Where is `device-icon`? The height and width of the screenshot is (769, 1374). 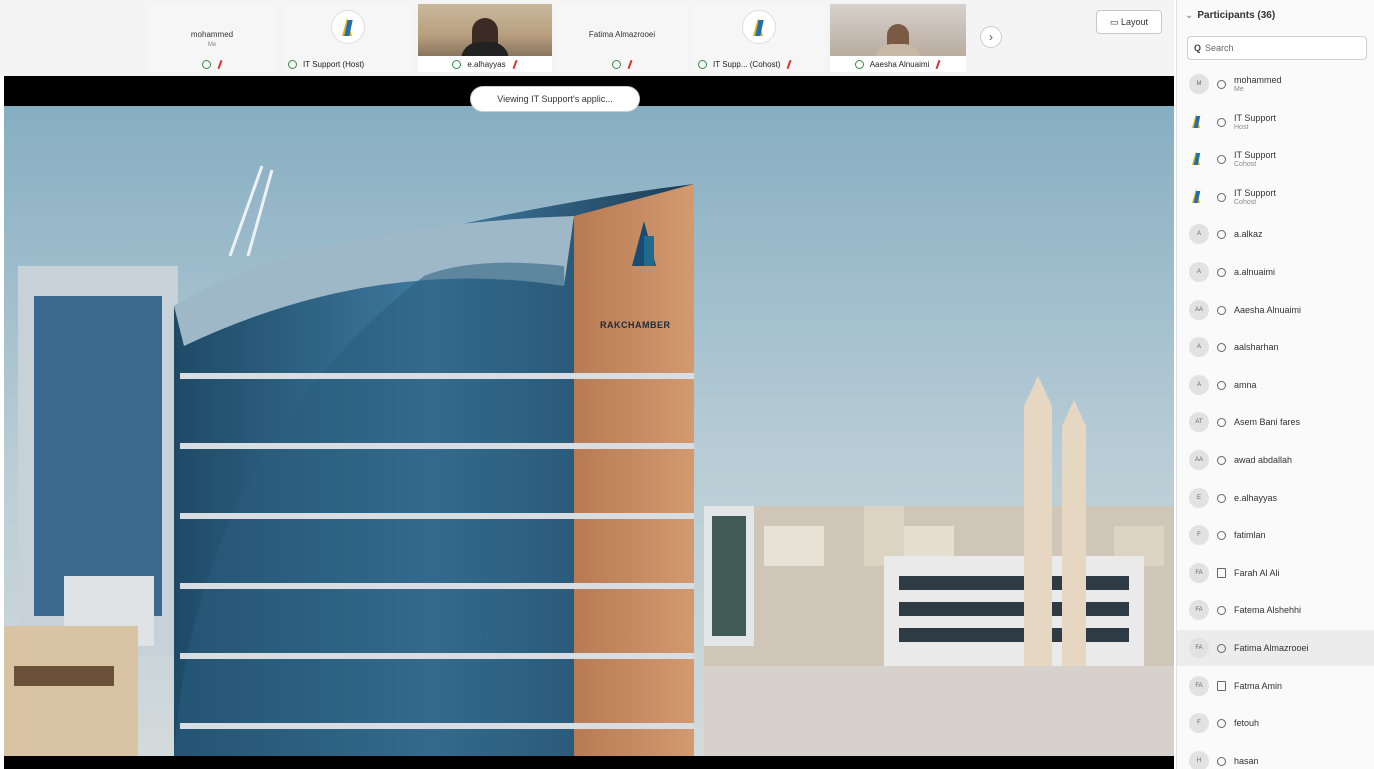
device-icon is located at coordinates (1221, 573).